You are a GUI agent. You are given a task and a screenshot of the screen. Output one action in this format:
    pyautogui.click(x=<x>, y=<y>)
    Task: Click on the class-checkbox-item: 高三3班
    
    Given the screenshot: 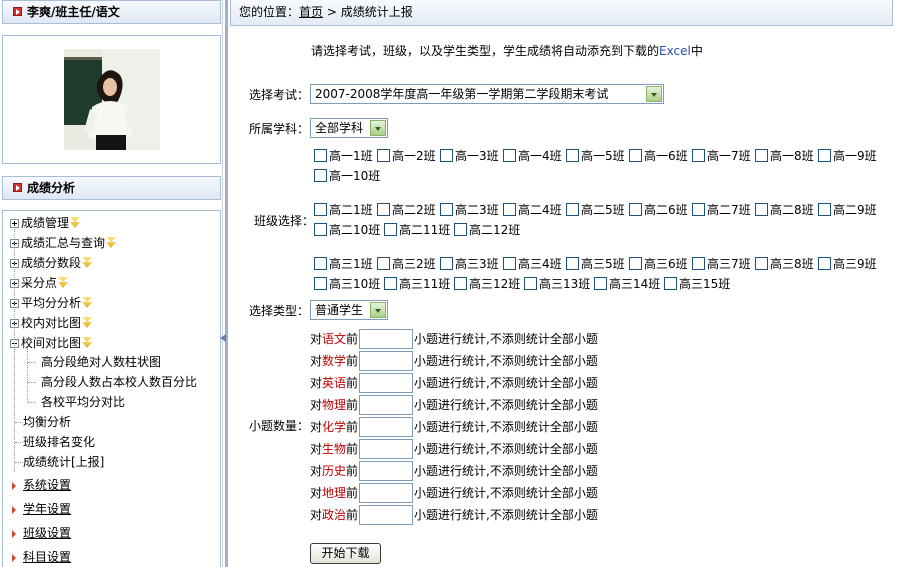 What is the action you would take?
    pyautogui.click(x=469, y=264)
    